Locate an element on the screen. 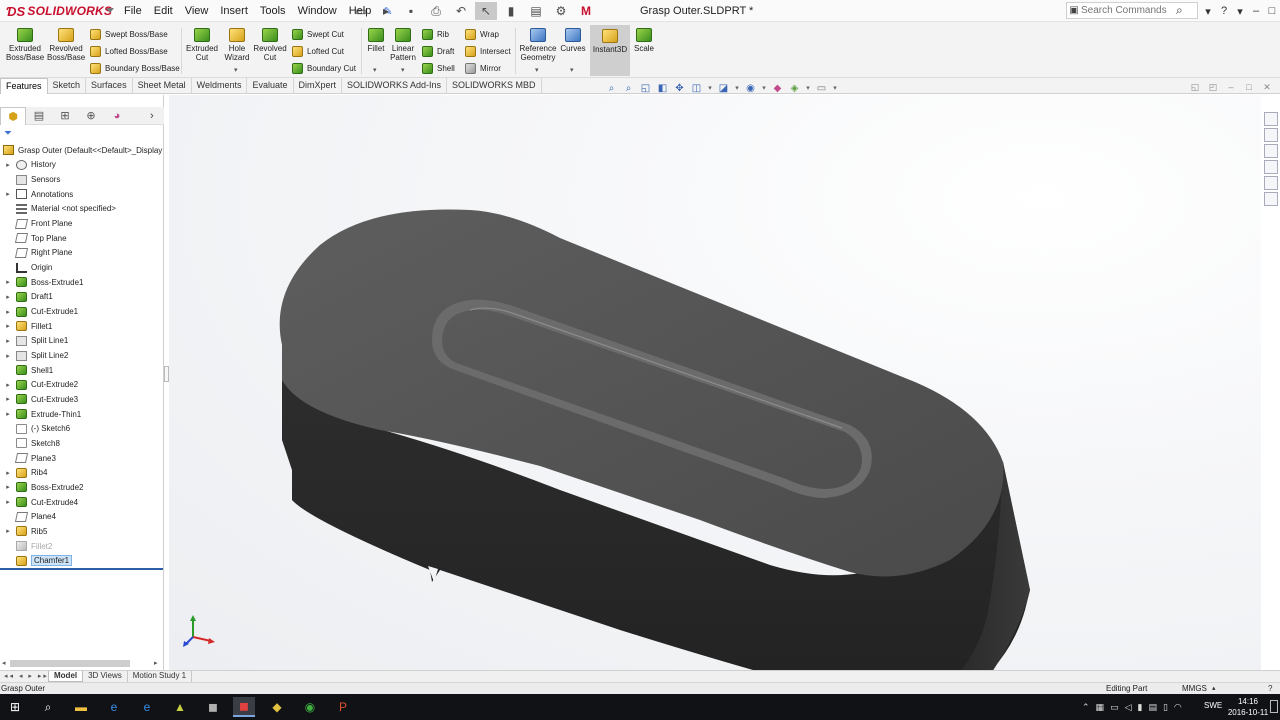 Image resolution: width=1280 pixels, height=720 pixels. tray-wifi-icon: ◠ is located at coordinates (1178, 707).